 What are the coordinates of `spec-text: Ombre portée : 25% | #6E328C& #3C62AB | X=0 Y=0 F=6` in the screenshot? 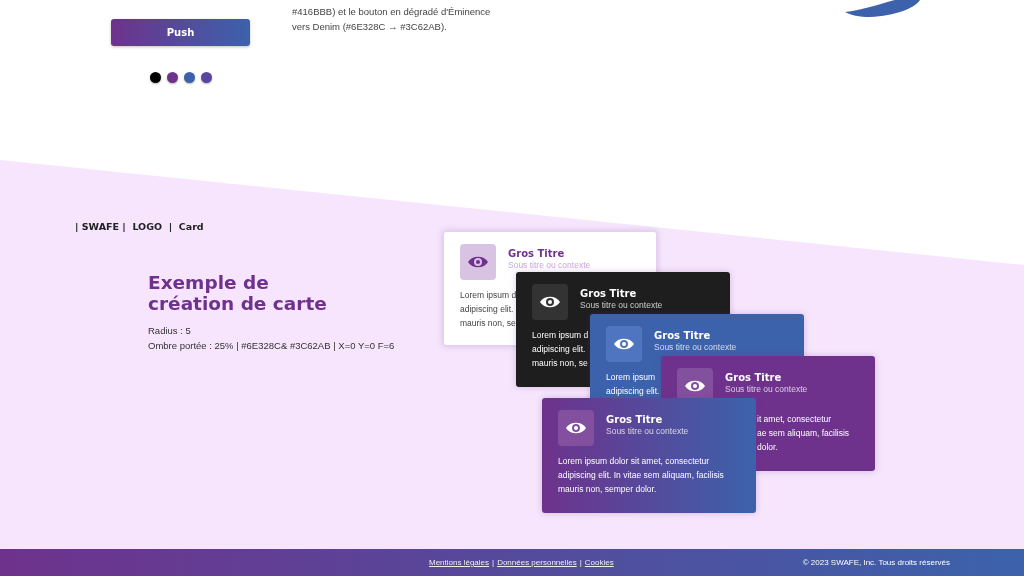 It's located at (272, 346).